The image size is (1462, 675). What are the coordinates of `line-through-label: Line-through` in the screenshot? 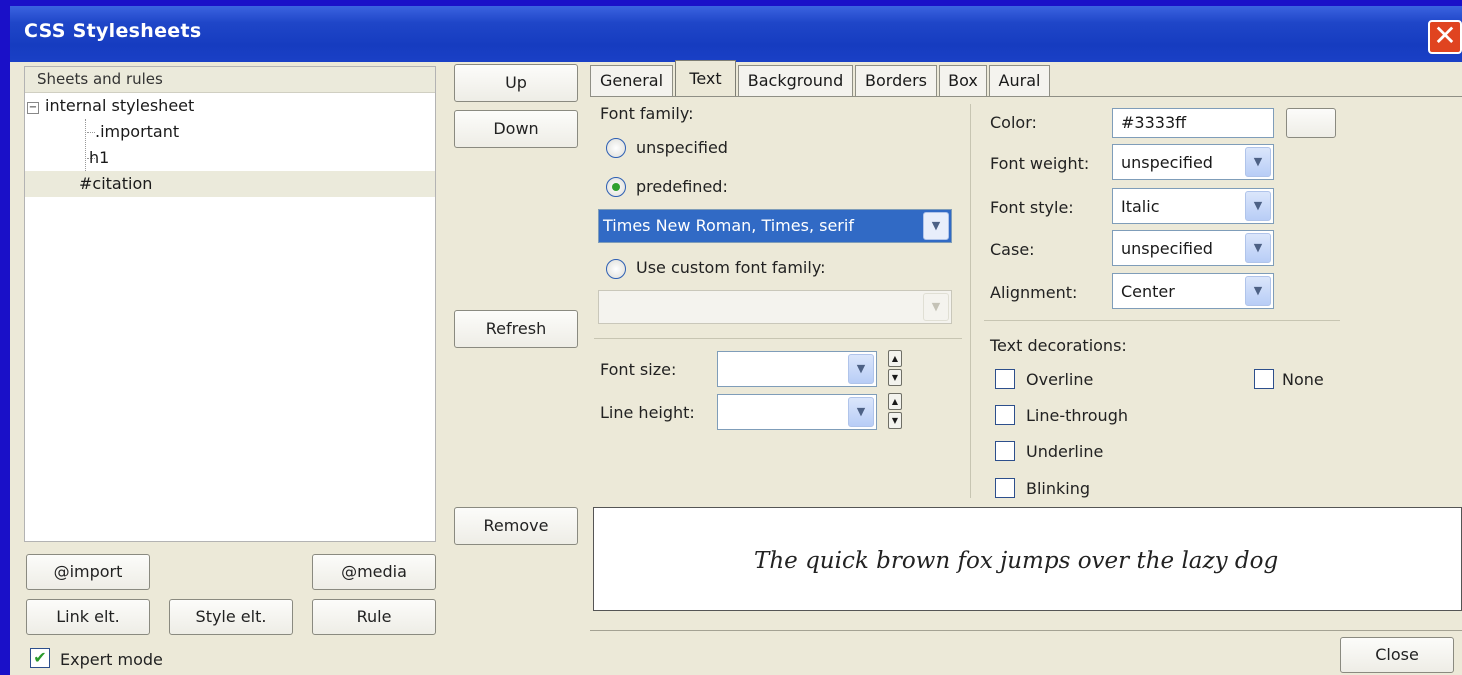 It's located at (1077, 415).